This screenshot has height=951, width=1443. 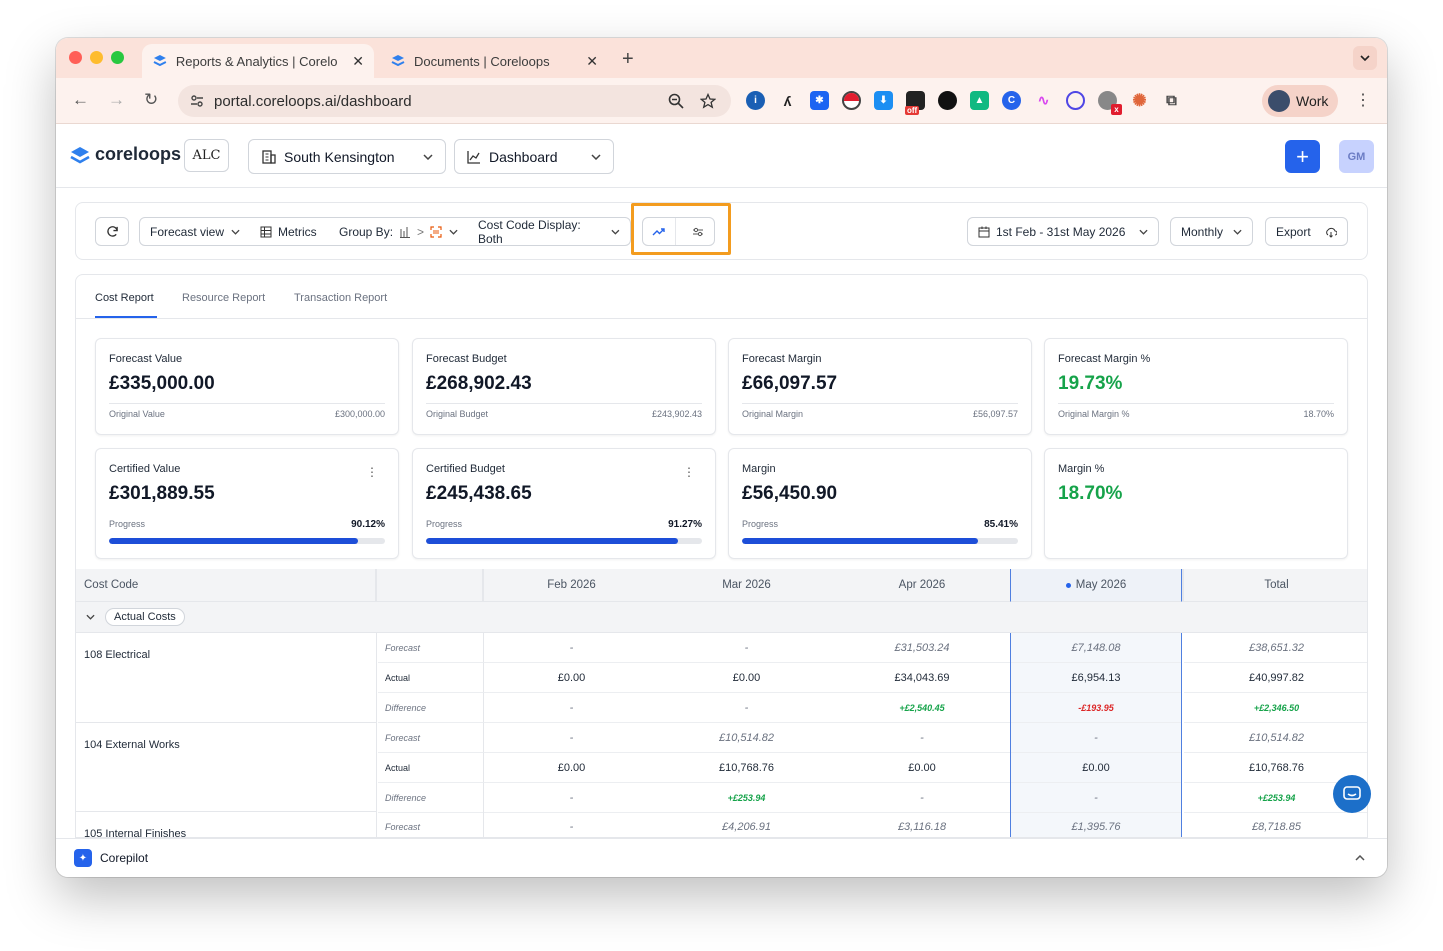 What do you see at coordinates (112, 231) in the screenshot?
I see `refresh-button` at bounding box center [112, 231].